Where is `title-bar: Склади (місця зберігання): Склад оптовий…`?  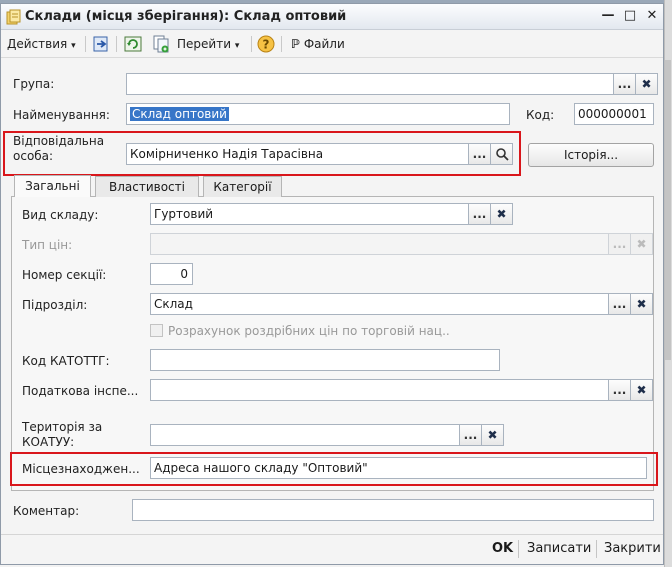
title-bar: Склади (місця зберігання): Склад оптовий… is located at coordinates (332, 17).